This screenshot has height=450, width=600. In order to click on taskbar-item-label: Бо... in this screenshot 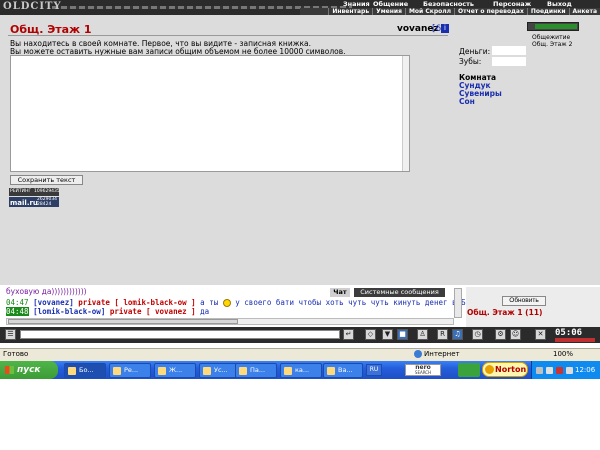, I will do `click(86, 370)`.